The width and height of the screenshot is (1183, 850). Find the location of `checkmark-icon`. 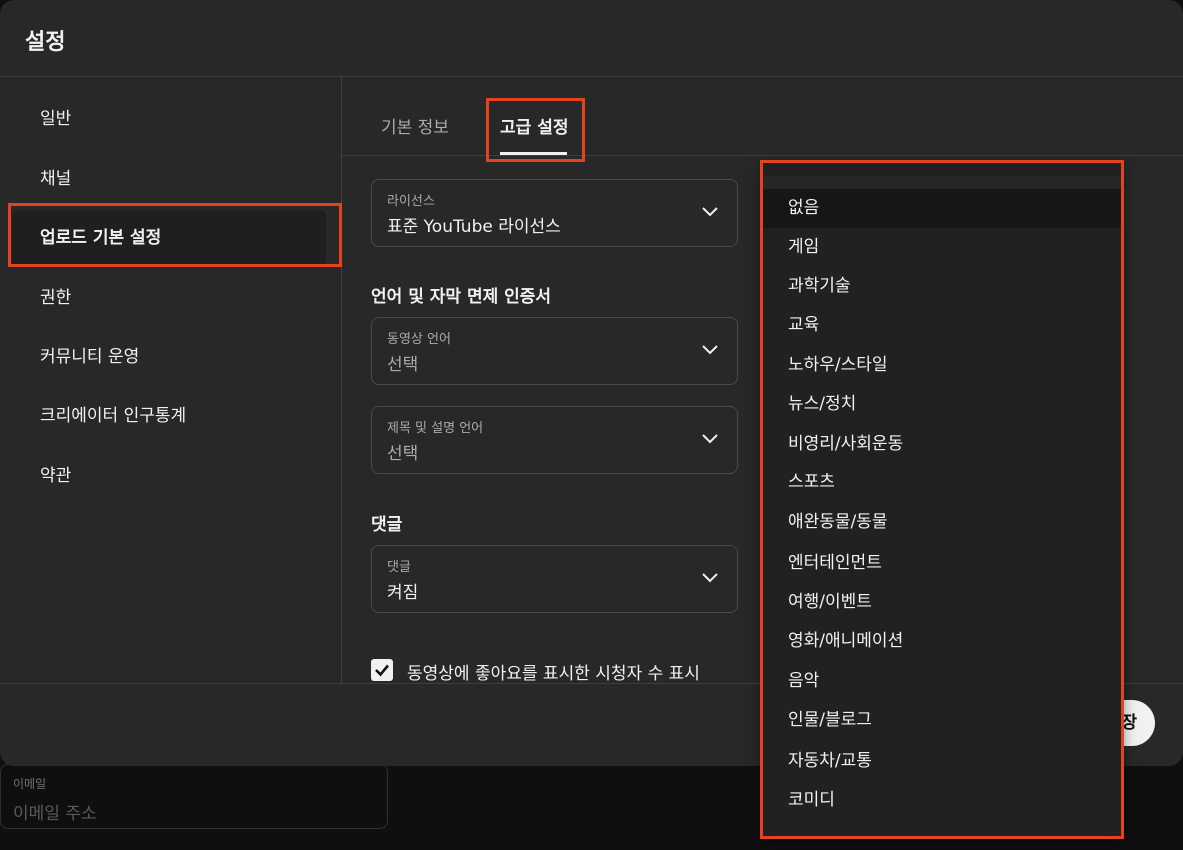

checkmark-icon is located at coordinates (382, 670).